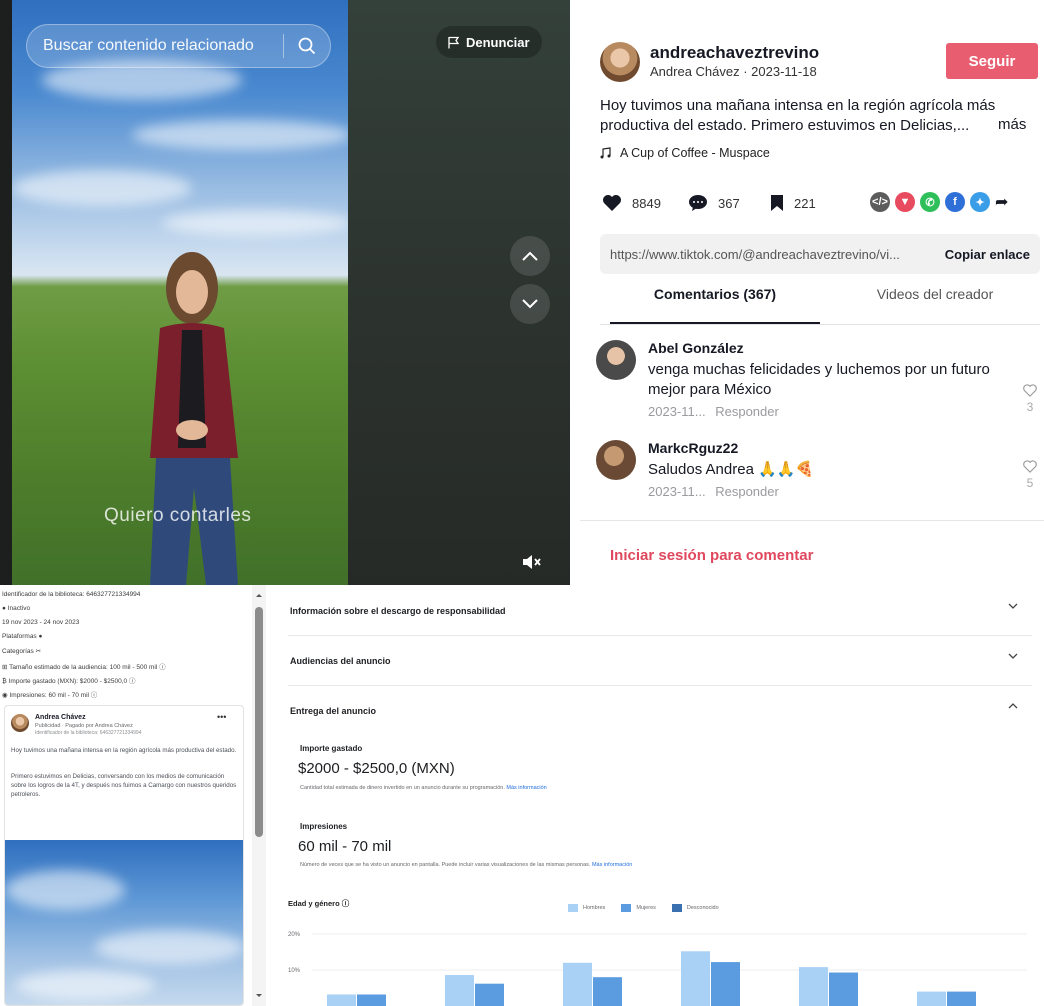 This screenshot has width=1044, height=1006. Describe the element at coordinates (693, 448) in the screenshot. I see `commenter-name: MarkcRguz22` at that location.